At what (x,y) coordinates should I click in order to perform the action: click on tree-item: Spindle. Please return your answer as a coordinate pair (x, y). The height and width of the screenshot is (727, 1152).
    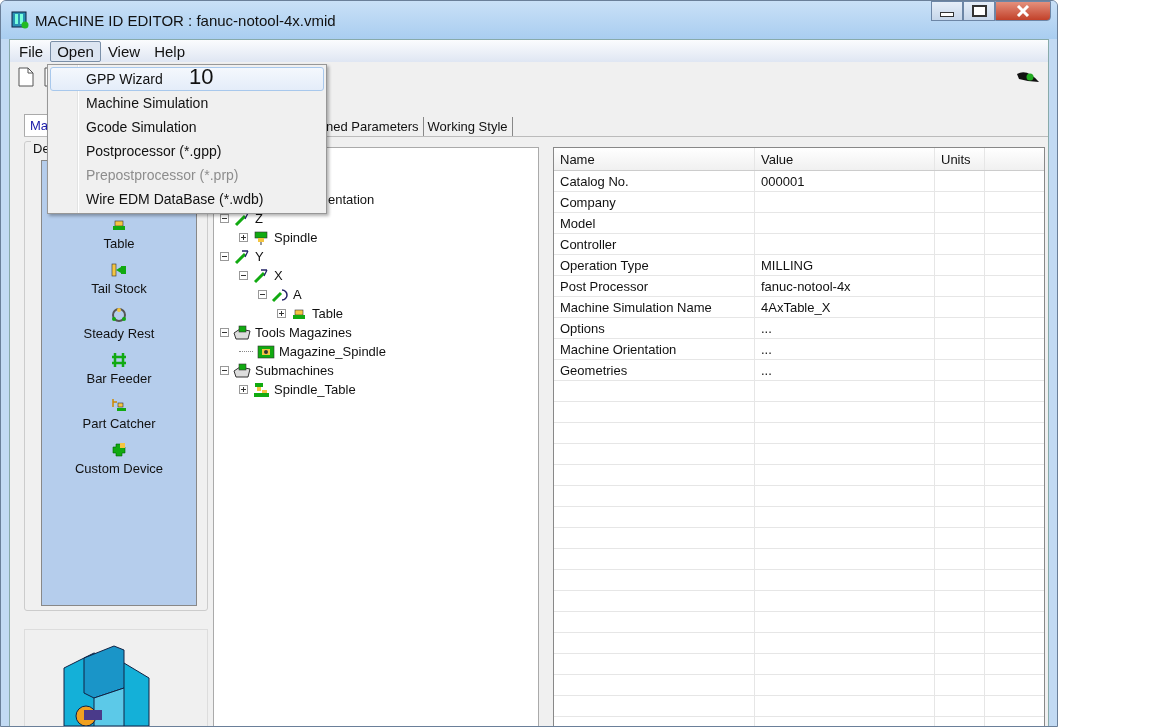
    Looking at the image, I should click on (296, 237).